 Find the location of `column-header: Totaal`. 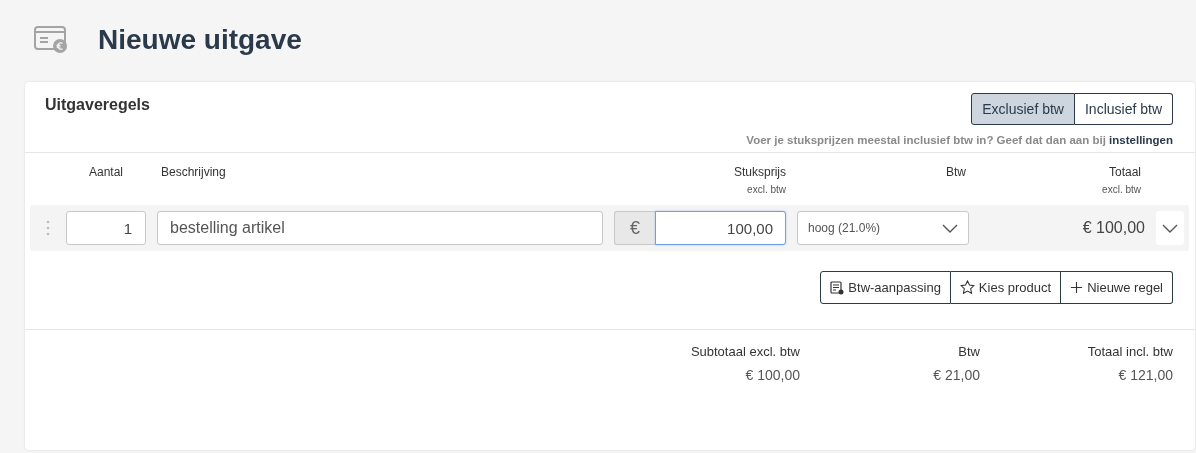

column-header: Totaal is located at coordinates (1124, 172).